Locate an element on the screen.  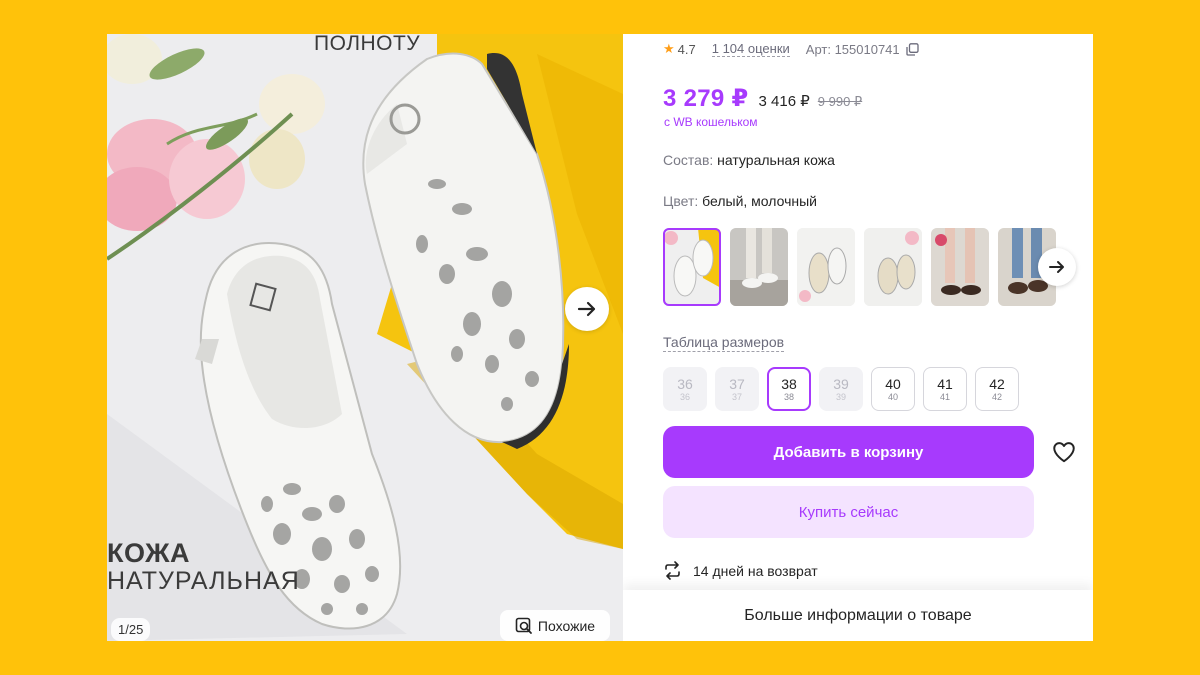
size-option-label: 40 is located at coordinates (893, 383).